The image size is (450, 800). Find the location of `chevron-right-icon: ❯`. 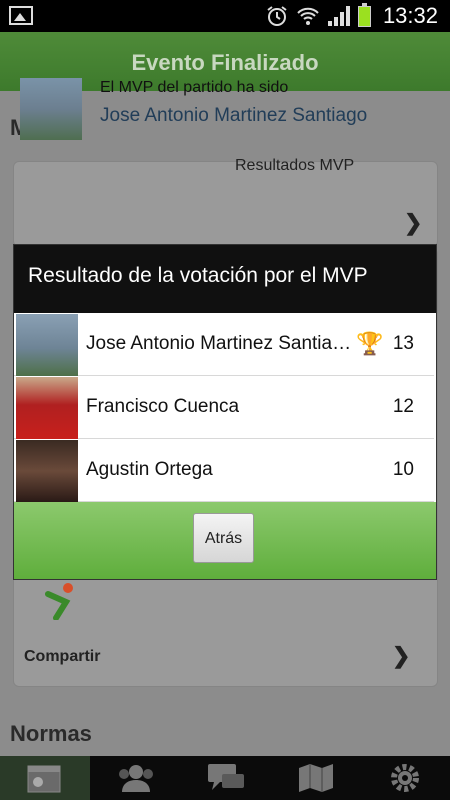

chevron-right-icon: ❯ is located at coordinates (413, 222).